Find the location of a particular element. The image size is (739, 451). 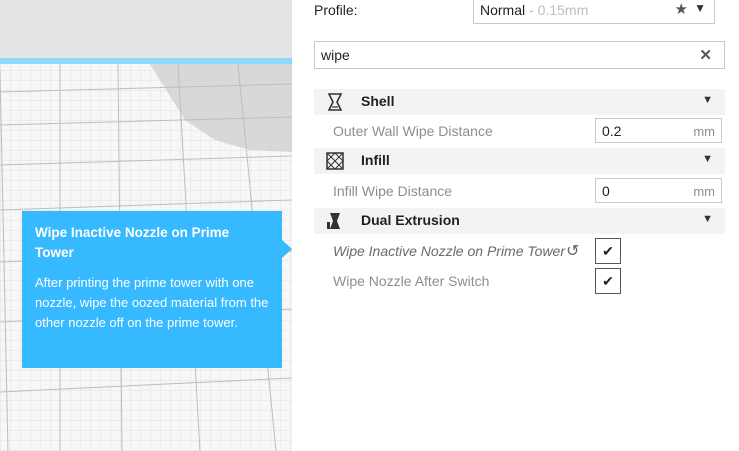

setting-label: Wipe Inactive Nozzle on Prime Tower is located at coordinates (449, 251).